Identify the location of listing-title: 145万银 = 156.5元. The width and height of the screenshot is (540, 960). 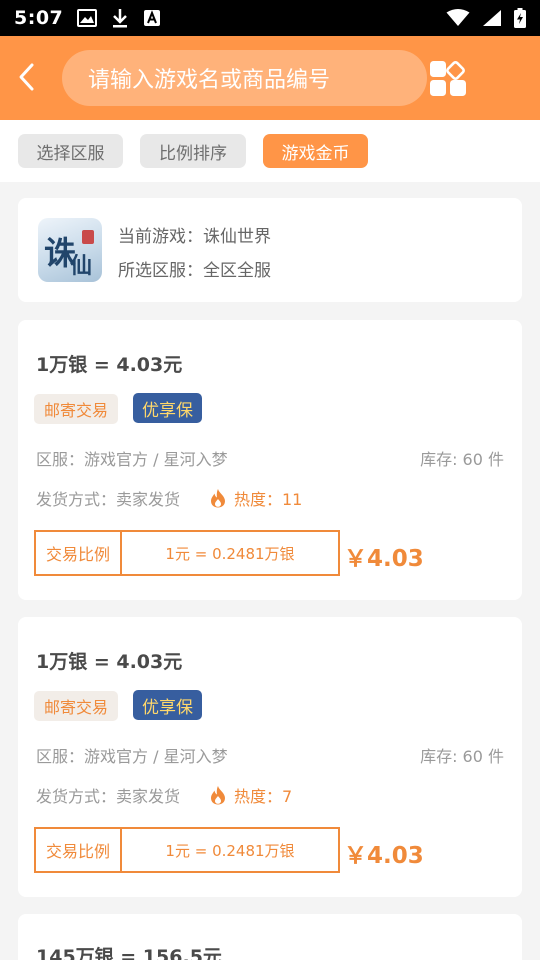
(129, 953).